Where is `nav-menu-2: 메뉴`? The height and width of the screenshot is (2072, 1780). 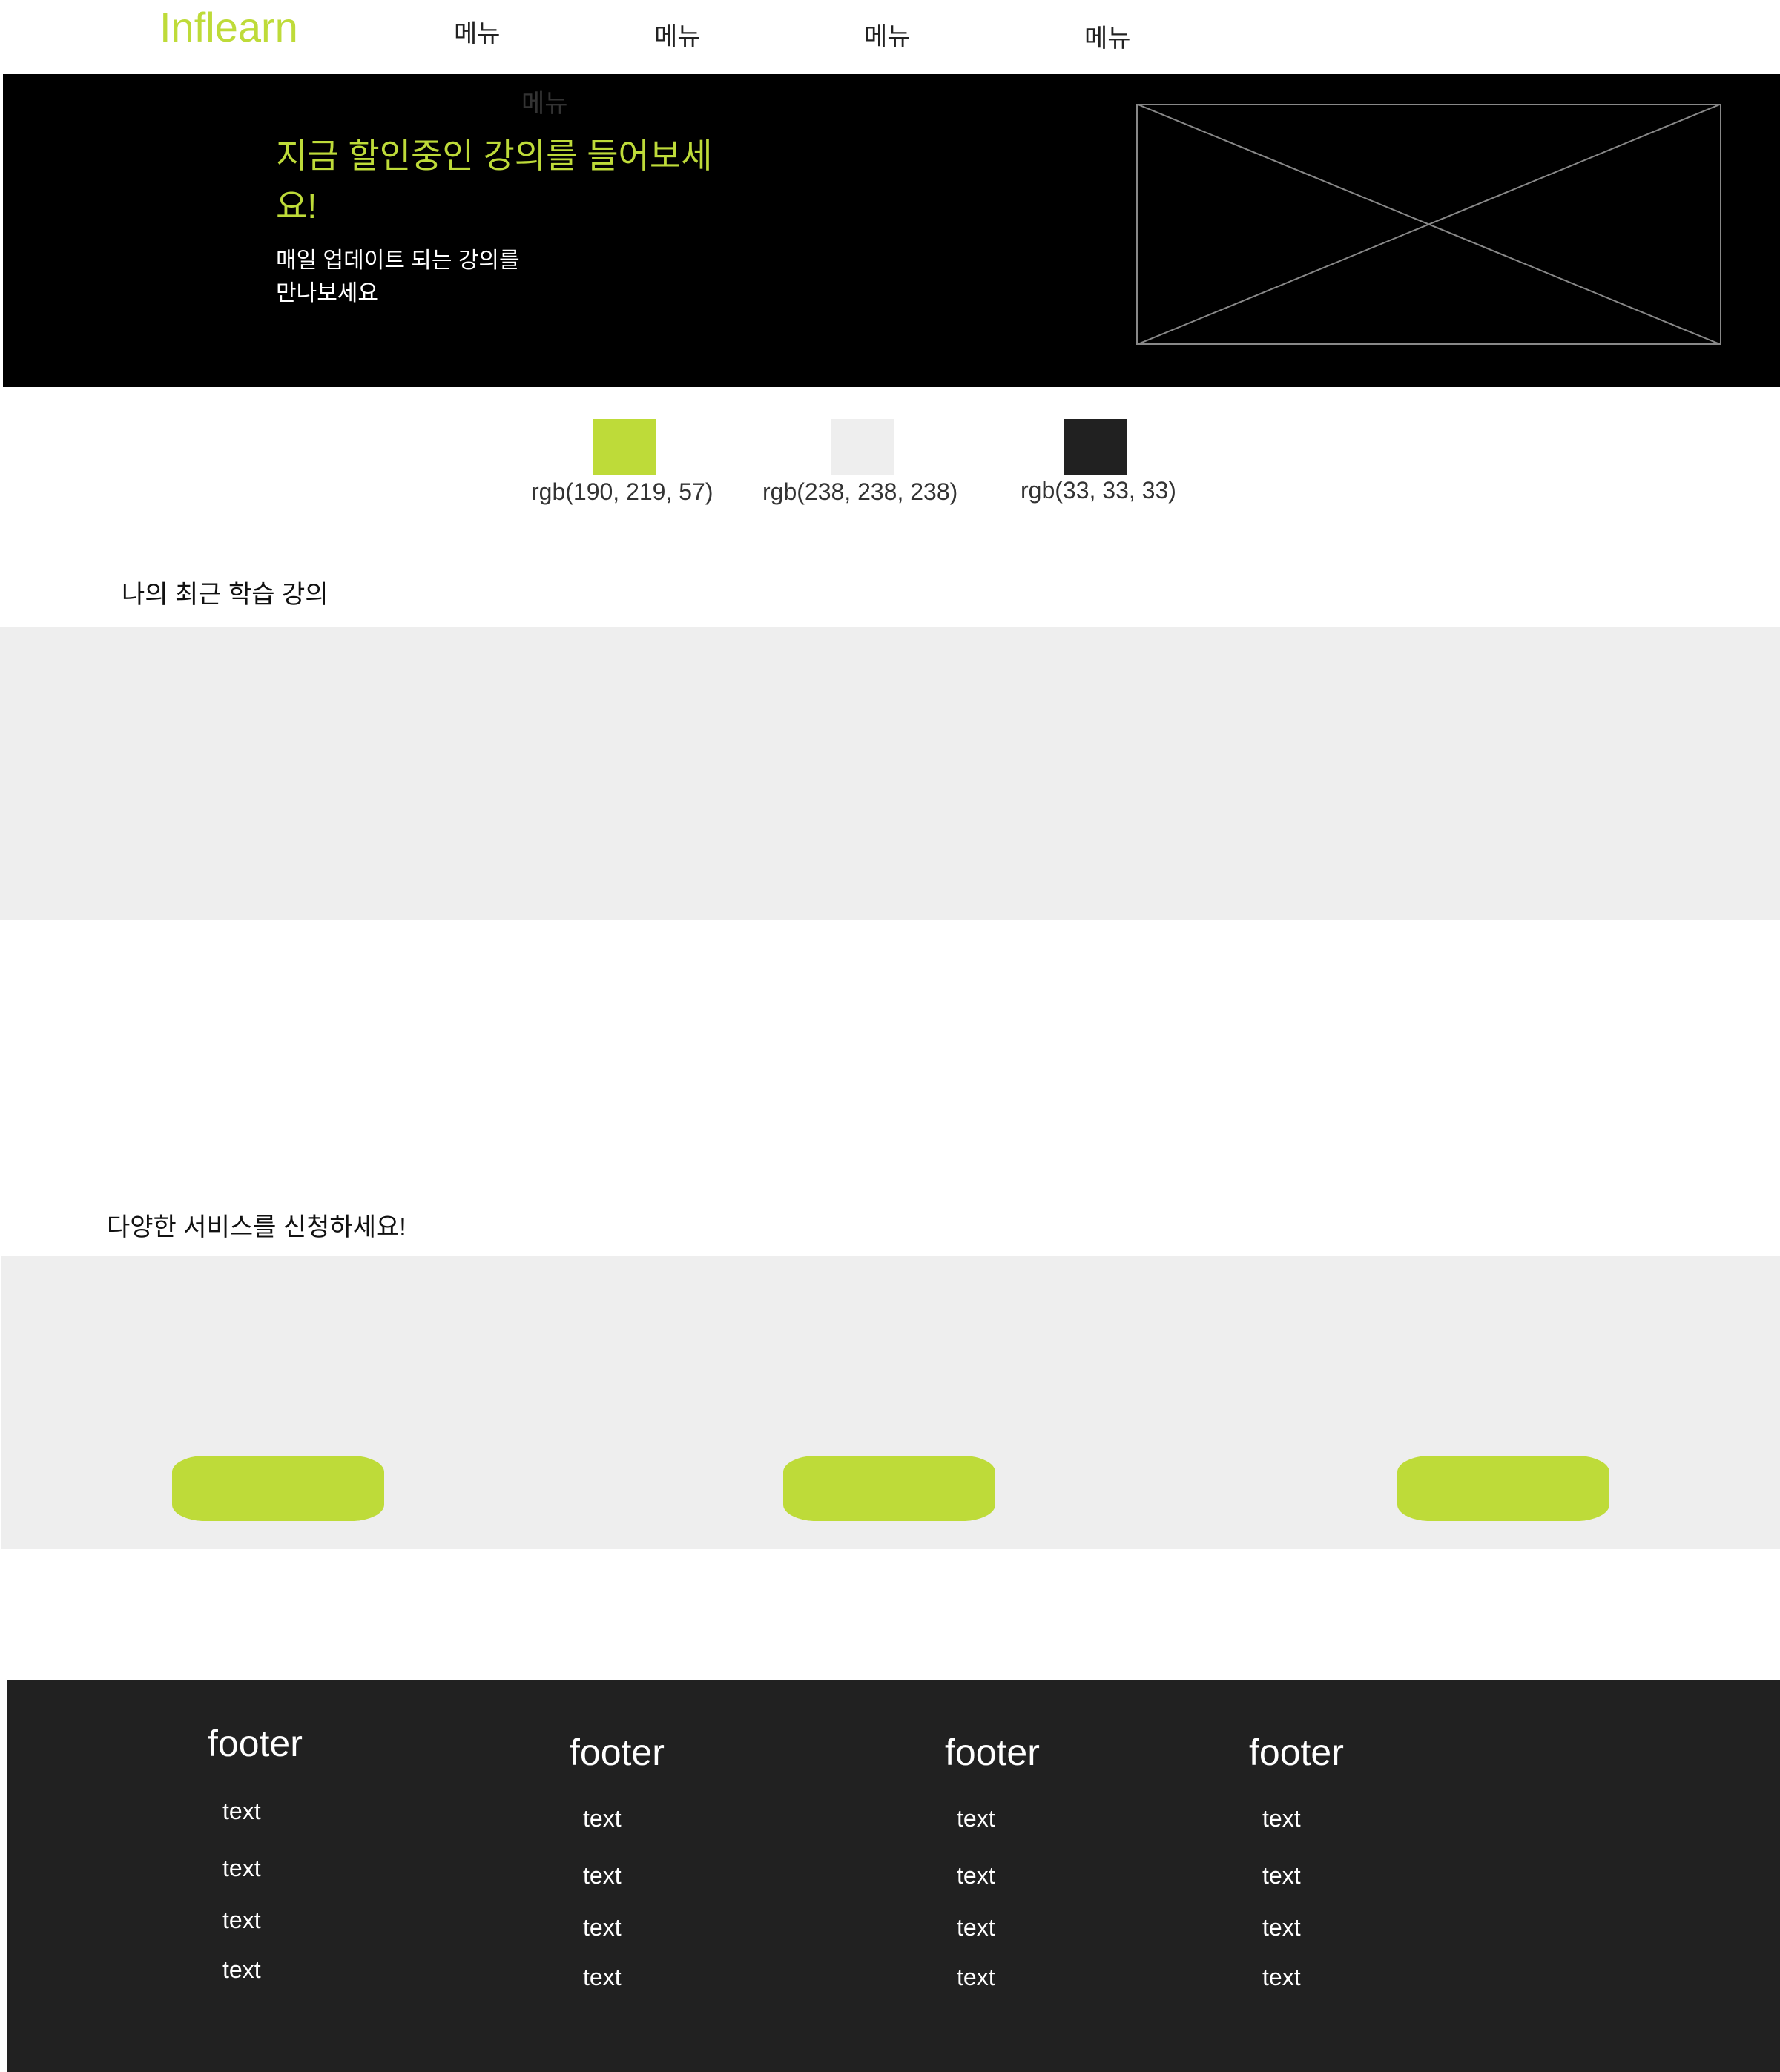 nav-menu-2: 메뉴 is located at coordinates (677, 34).